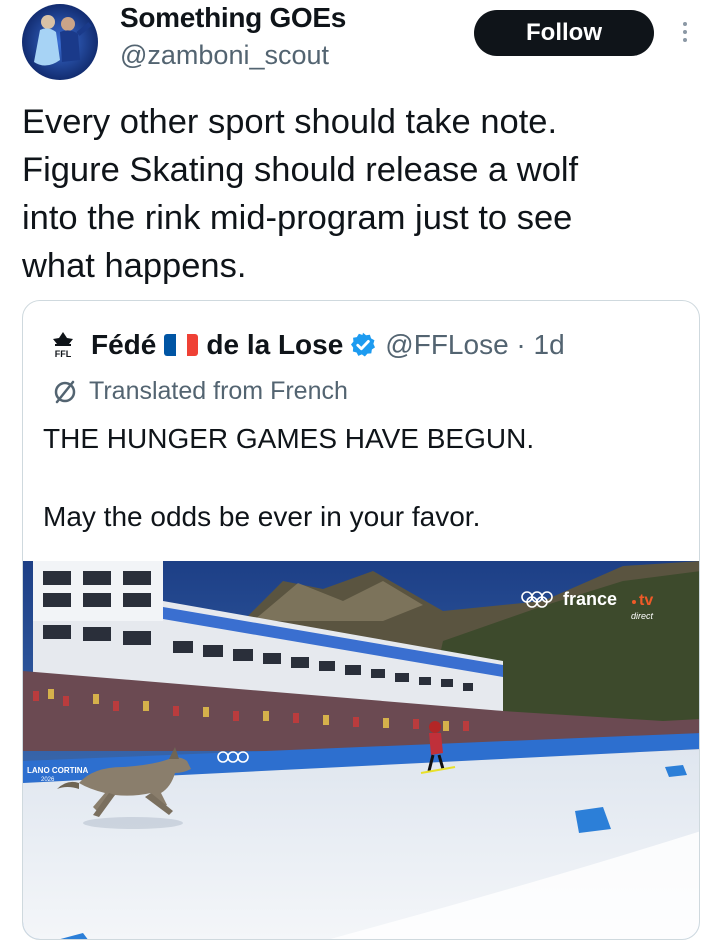  Describe the element at coordinates (590, 599) in the screenshot. I see `broadcaster-name: france` at that location.